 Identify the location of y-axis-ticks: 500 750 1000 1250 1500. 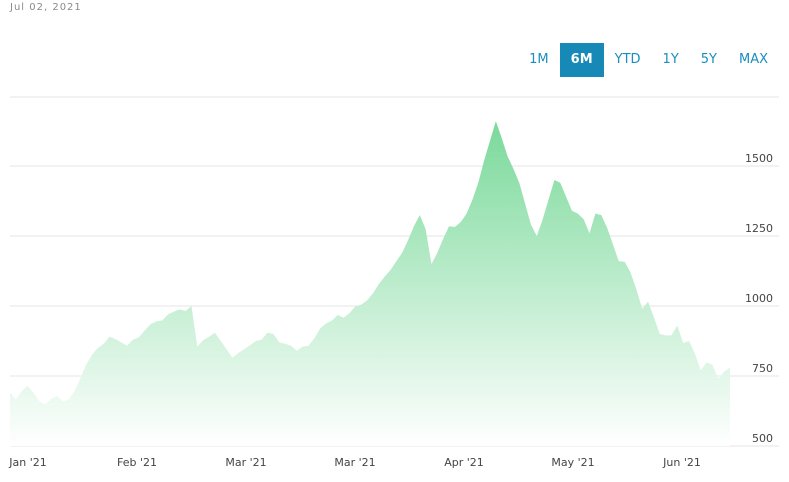
(759, 298).